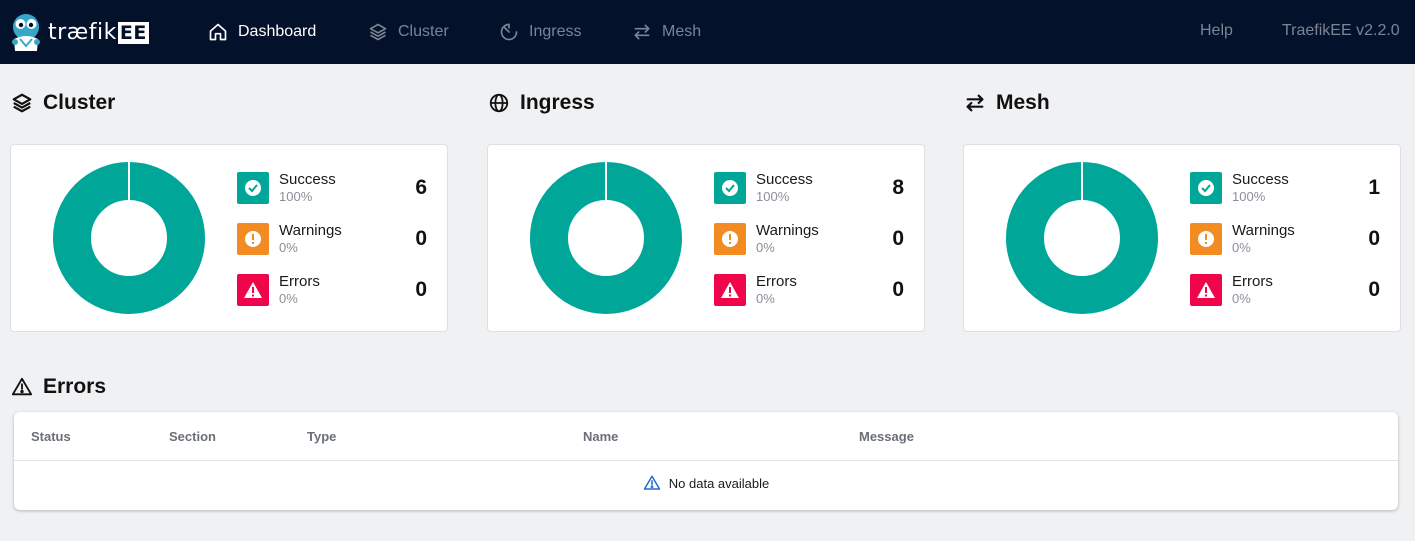 The height and width of the screenshot is (541, 1415). I want to click on nav-dashboard: Dashboard, so click(262, 32).